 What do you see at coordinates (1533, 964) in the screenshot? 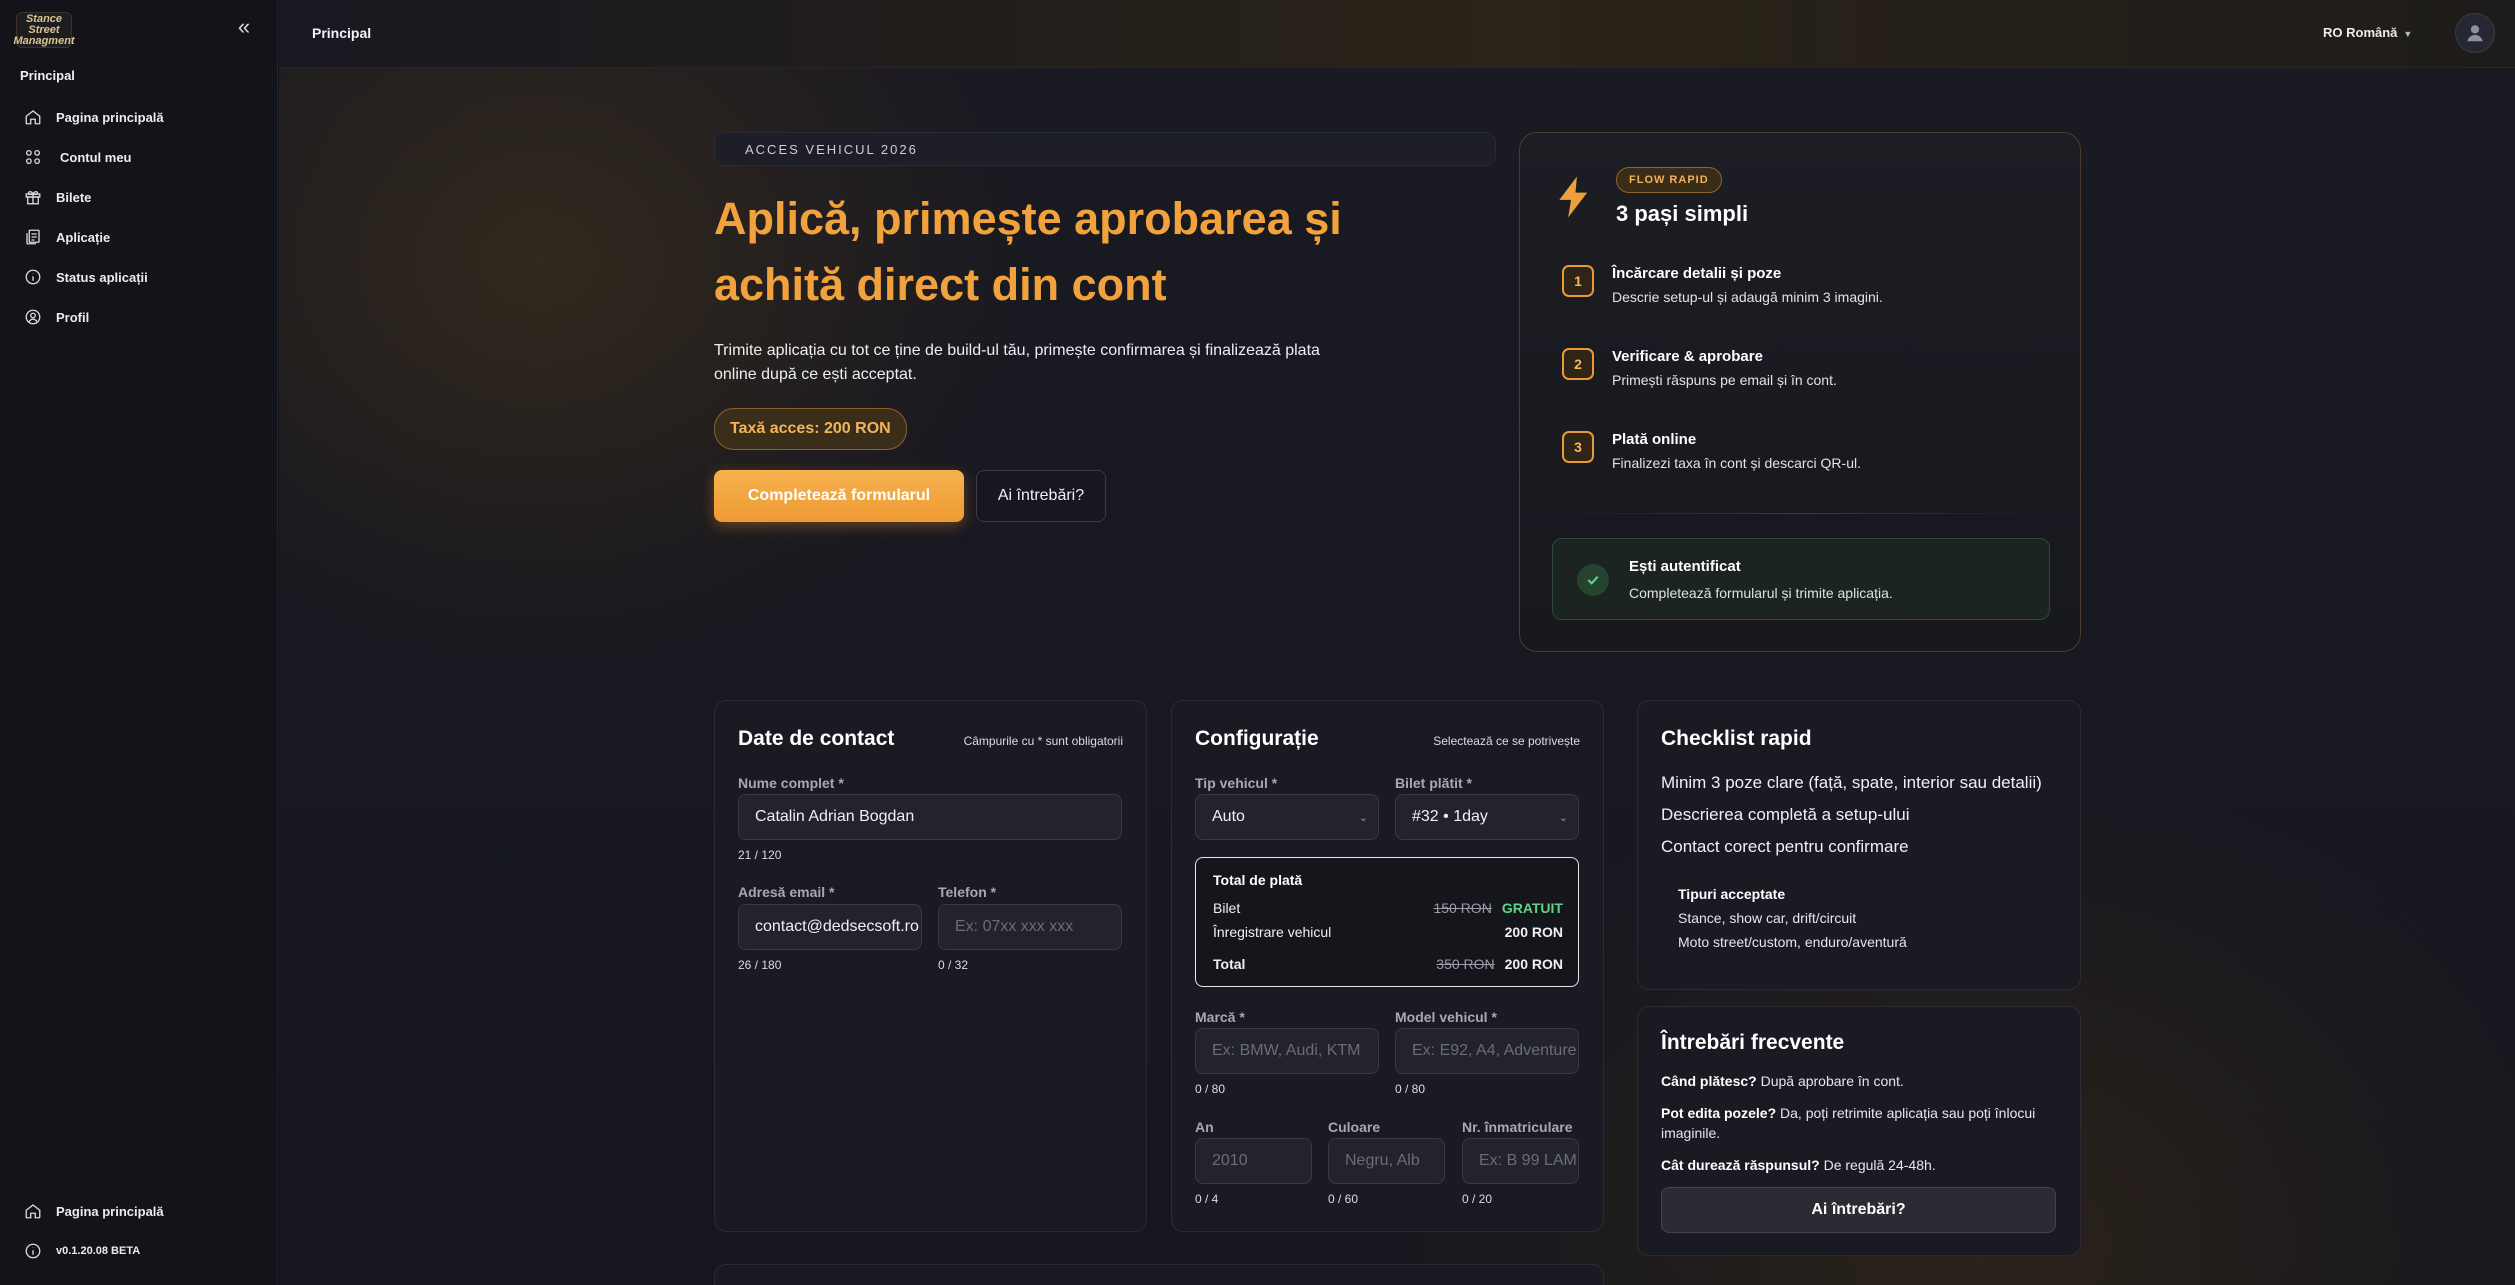
I see `total-price: 200 RON` at bounding box center [1533, 964].